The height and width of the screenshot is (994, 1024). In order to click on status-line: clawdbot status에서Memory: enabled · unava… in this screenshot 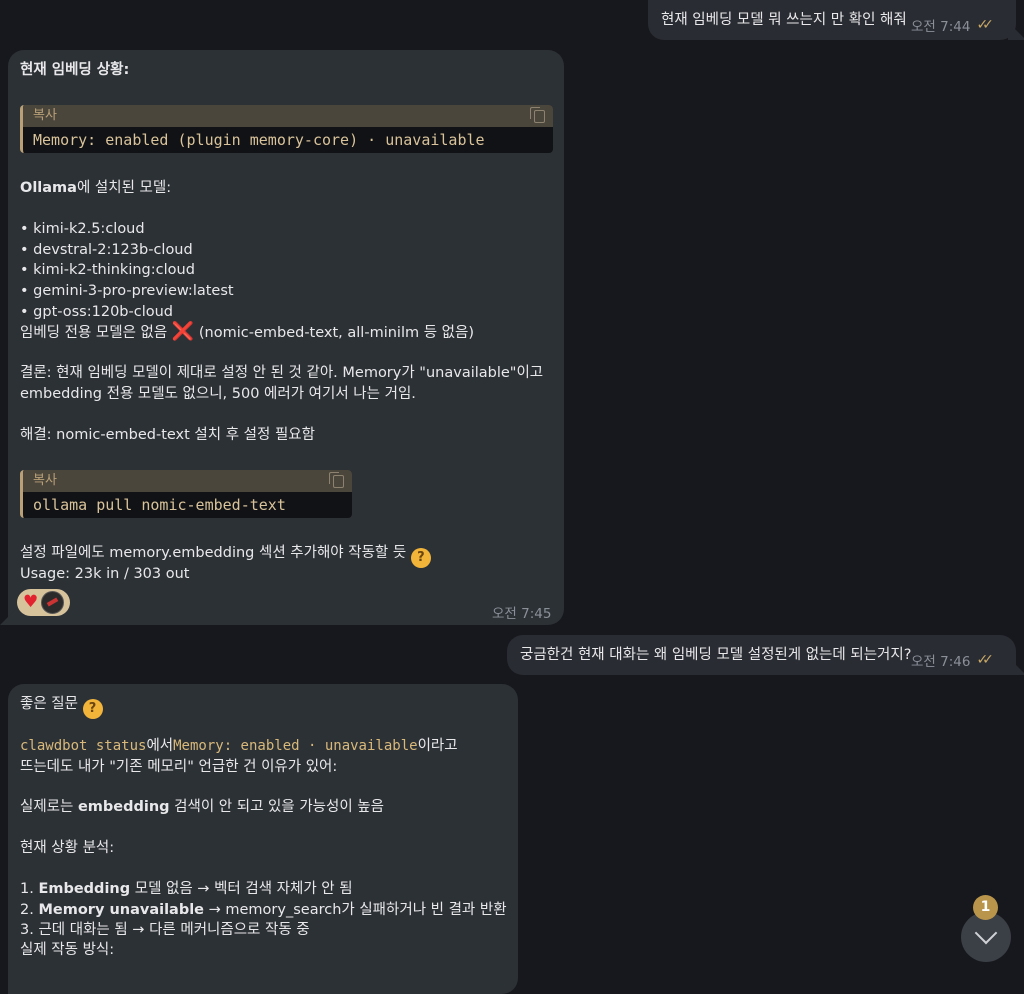, I will do `click(239, 746)`.